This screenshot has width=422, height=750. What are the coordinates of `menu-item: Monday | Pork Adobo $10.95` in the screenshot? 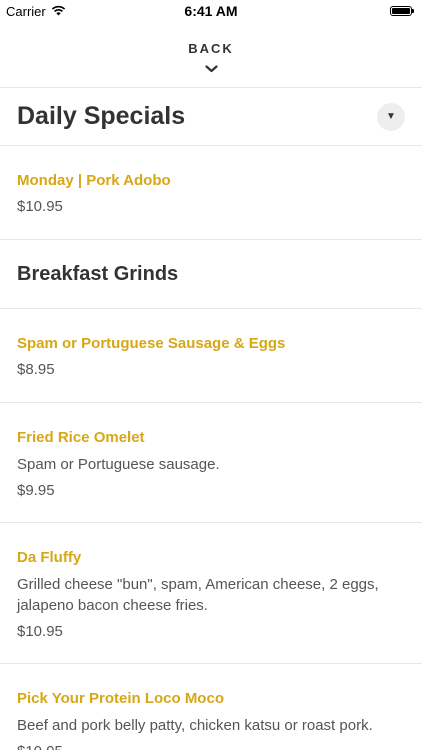 It's located at (211, 193).